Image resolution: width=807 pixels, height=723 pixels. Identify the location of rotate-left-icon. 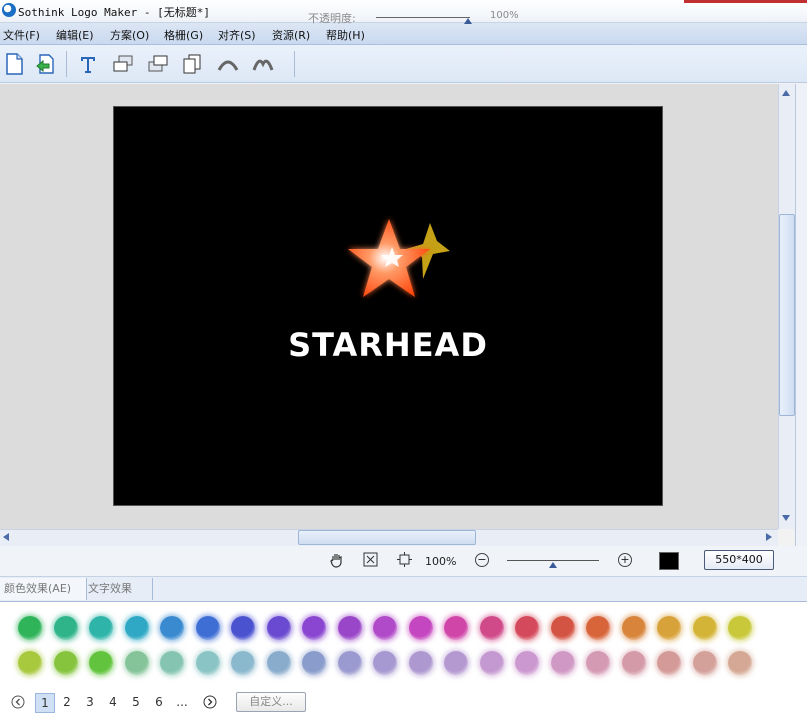
(228, 64).